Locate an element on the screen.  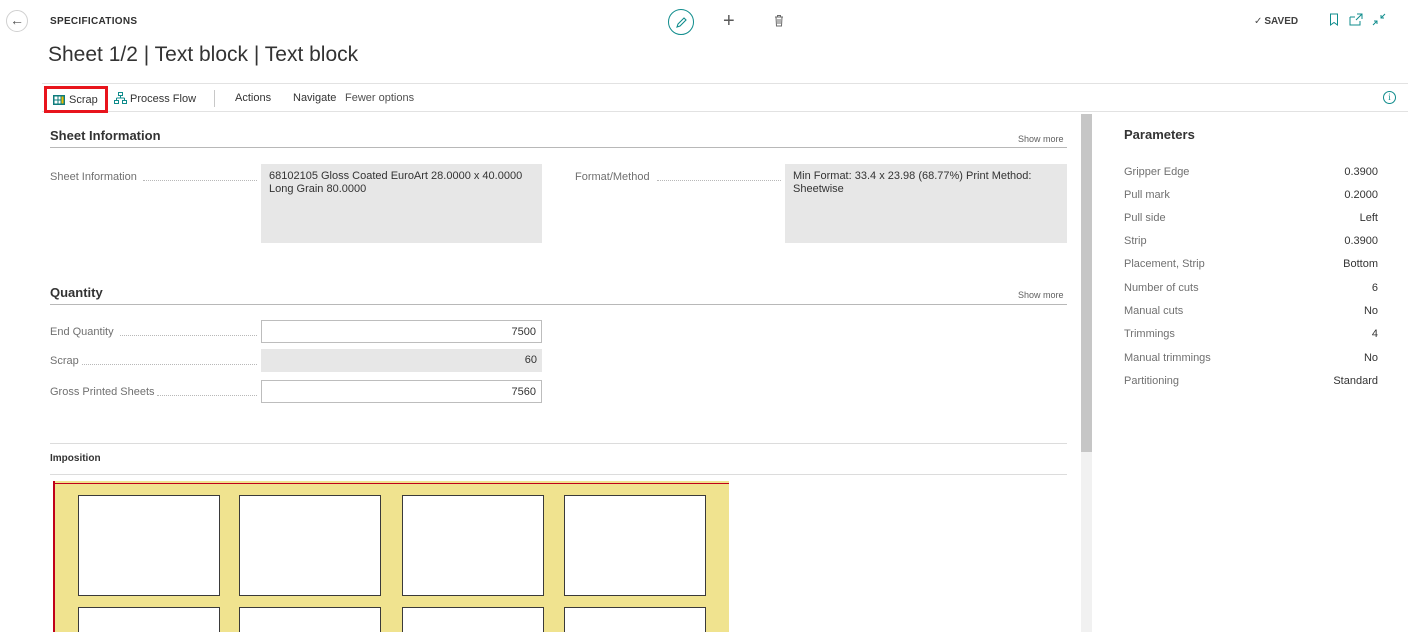
parameter-label: Trimmings is located at coordinates (1149, 334).